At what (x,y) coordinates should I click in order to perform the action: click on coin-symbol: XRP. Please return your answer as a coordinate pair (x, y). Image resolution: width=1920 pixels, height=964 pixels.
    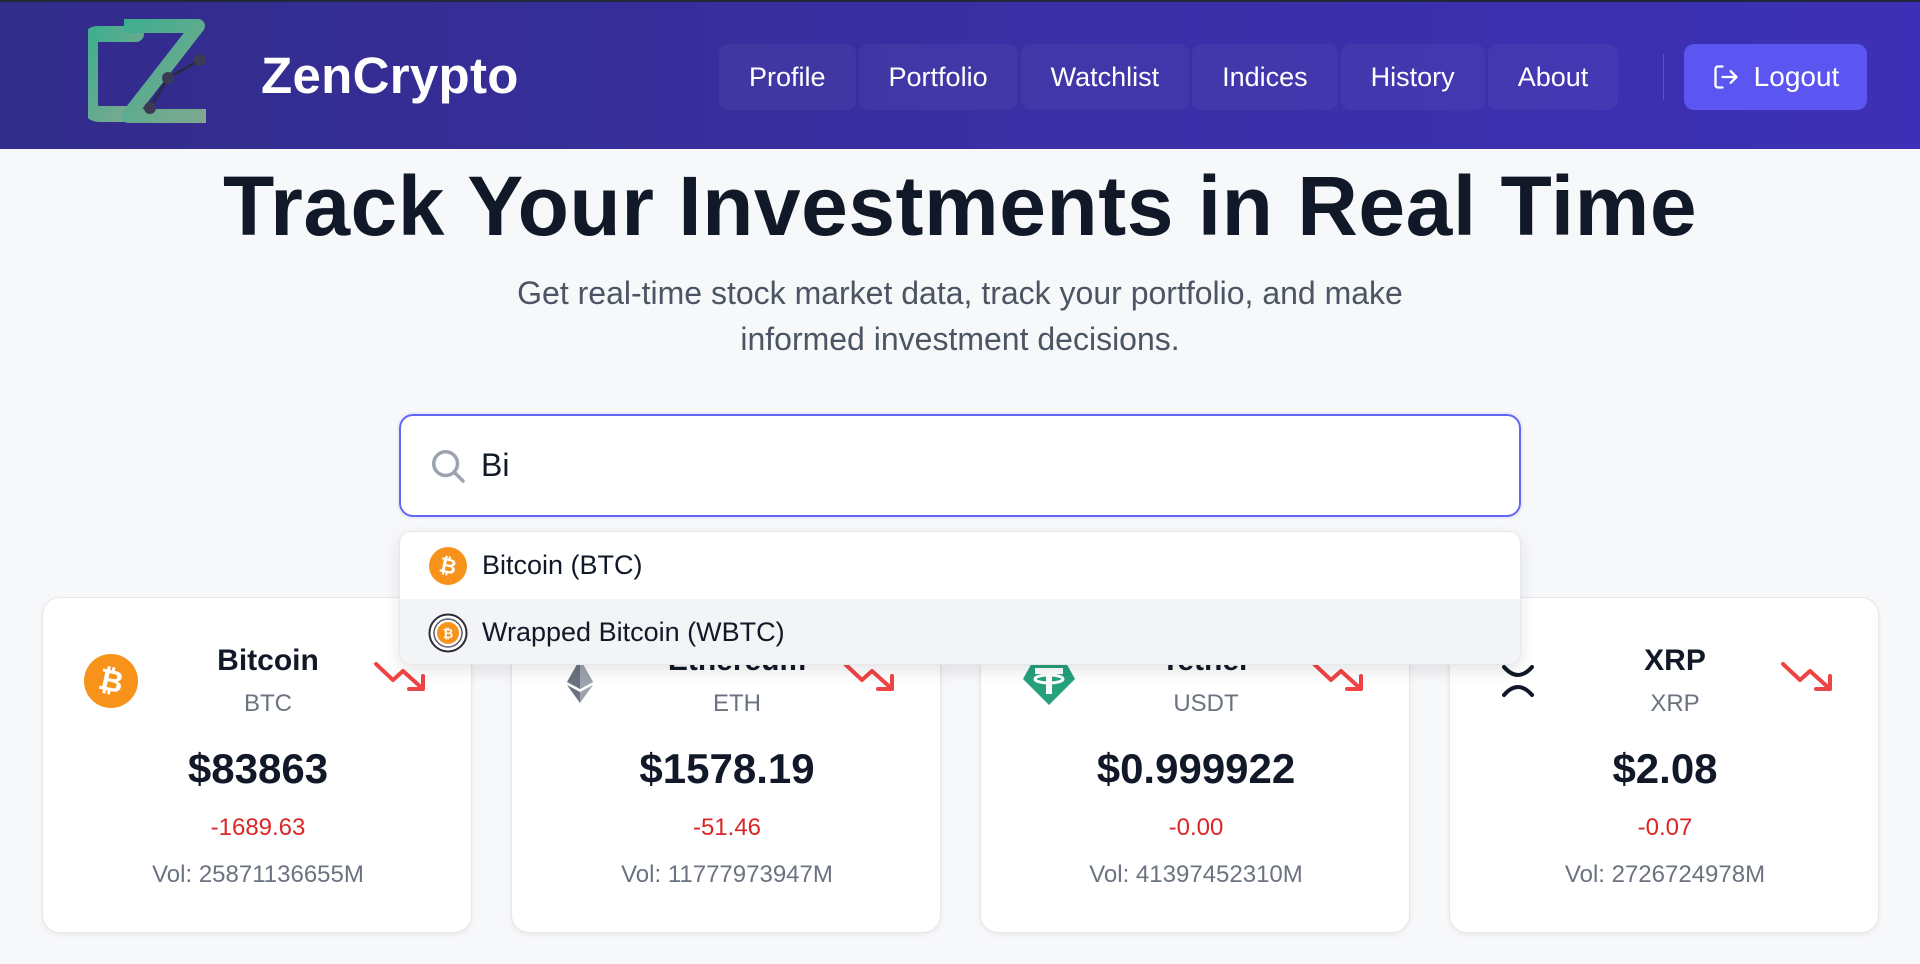
    Looking at the image, I should click on (1675, 703).